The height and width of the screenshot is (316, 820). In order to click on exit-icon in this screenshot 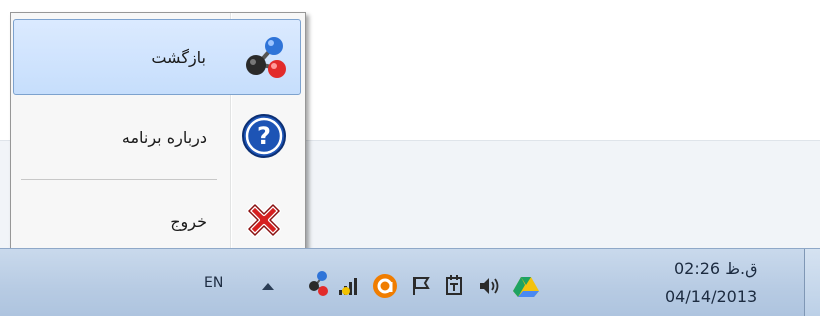, I will do `click(264, 220)`.